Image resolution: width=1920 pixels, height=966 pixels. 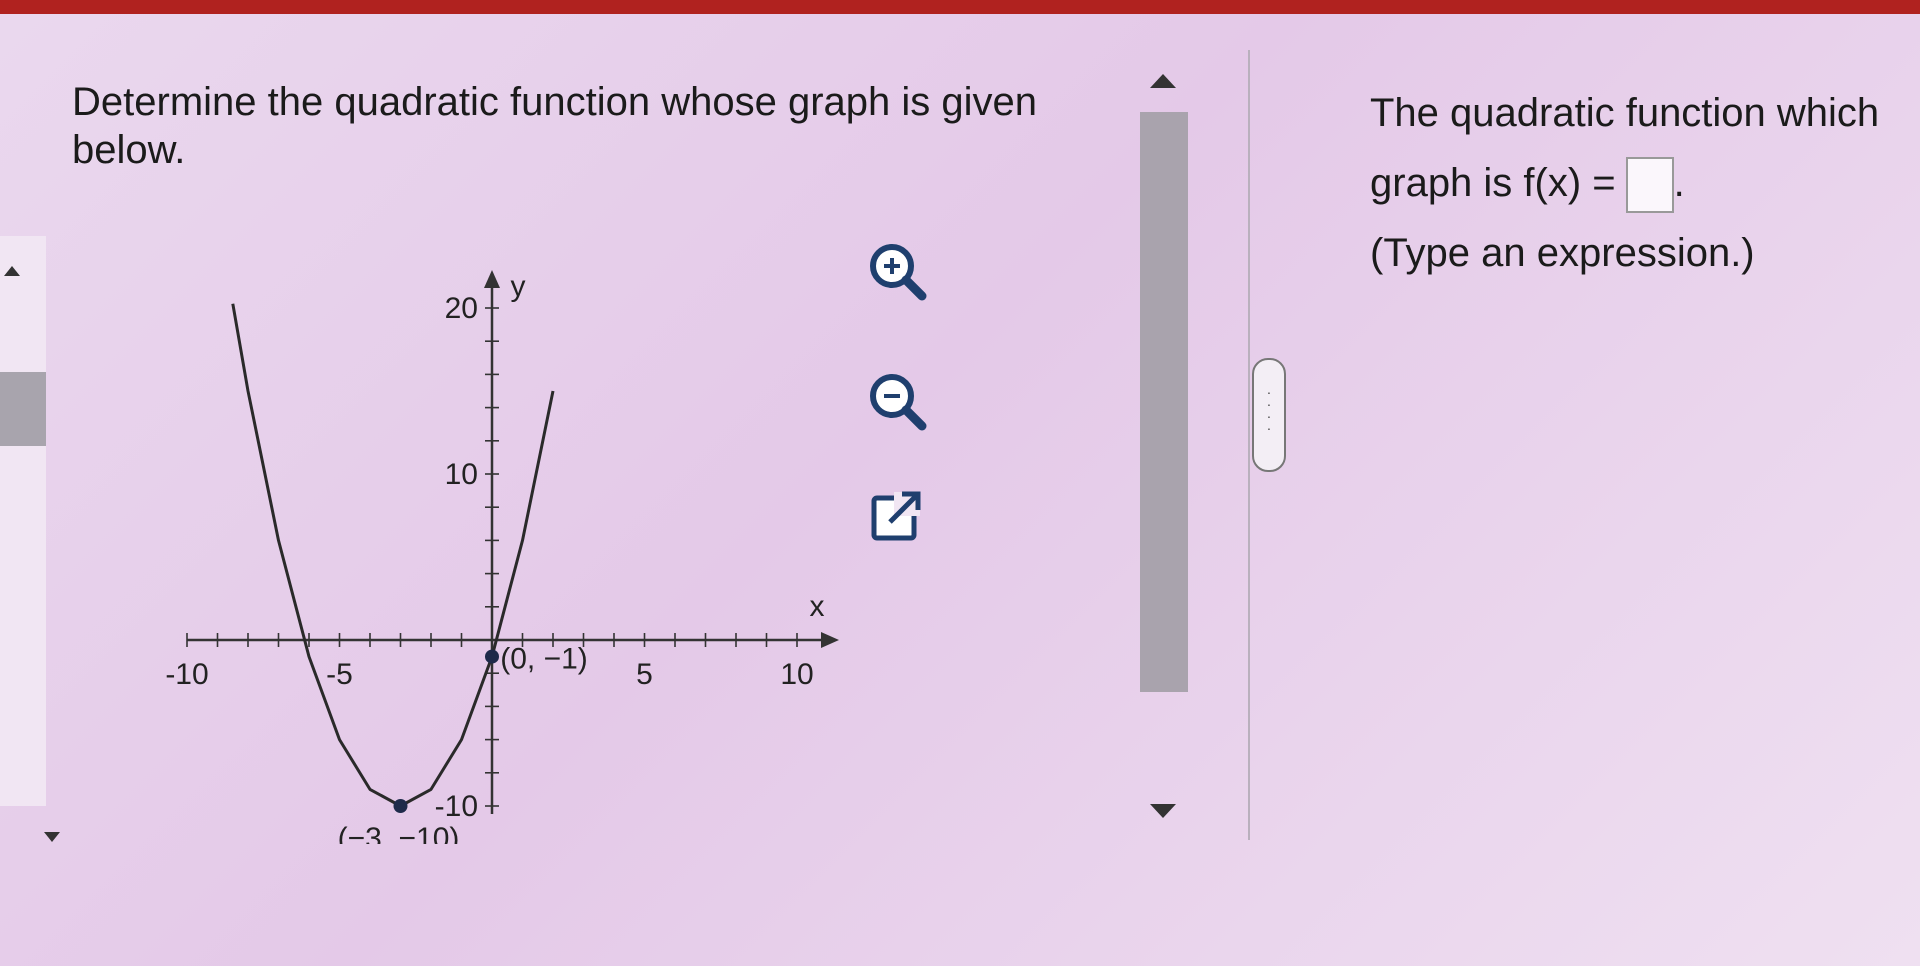 I want to click on zoom-in-button, so click(x=897, y=271).